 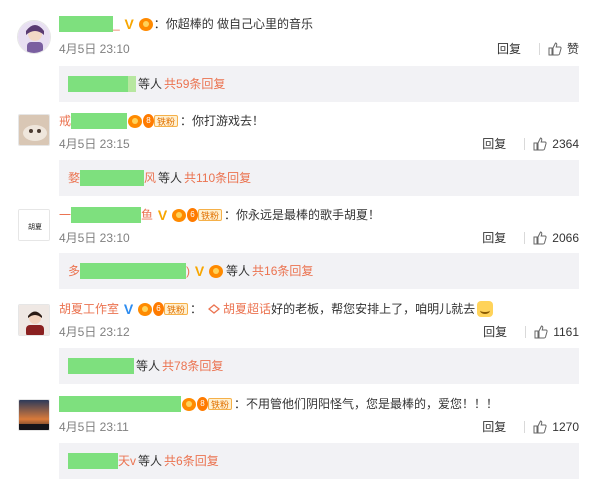 I want to click on username-prefix: 一, so click(x=65, y=215).